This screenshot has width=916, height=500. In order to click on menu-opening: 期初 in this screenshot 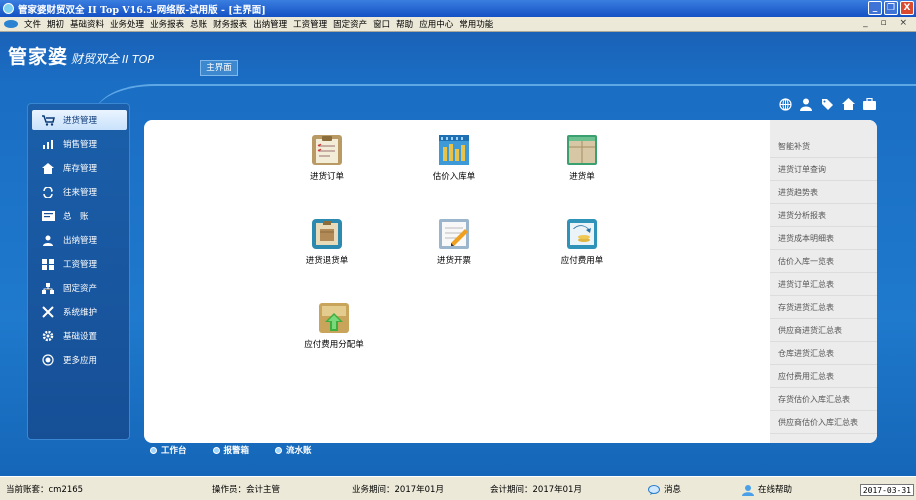, I will do `click(55, 24)`.